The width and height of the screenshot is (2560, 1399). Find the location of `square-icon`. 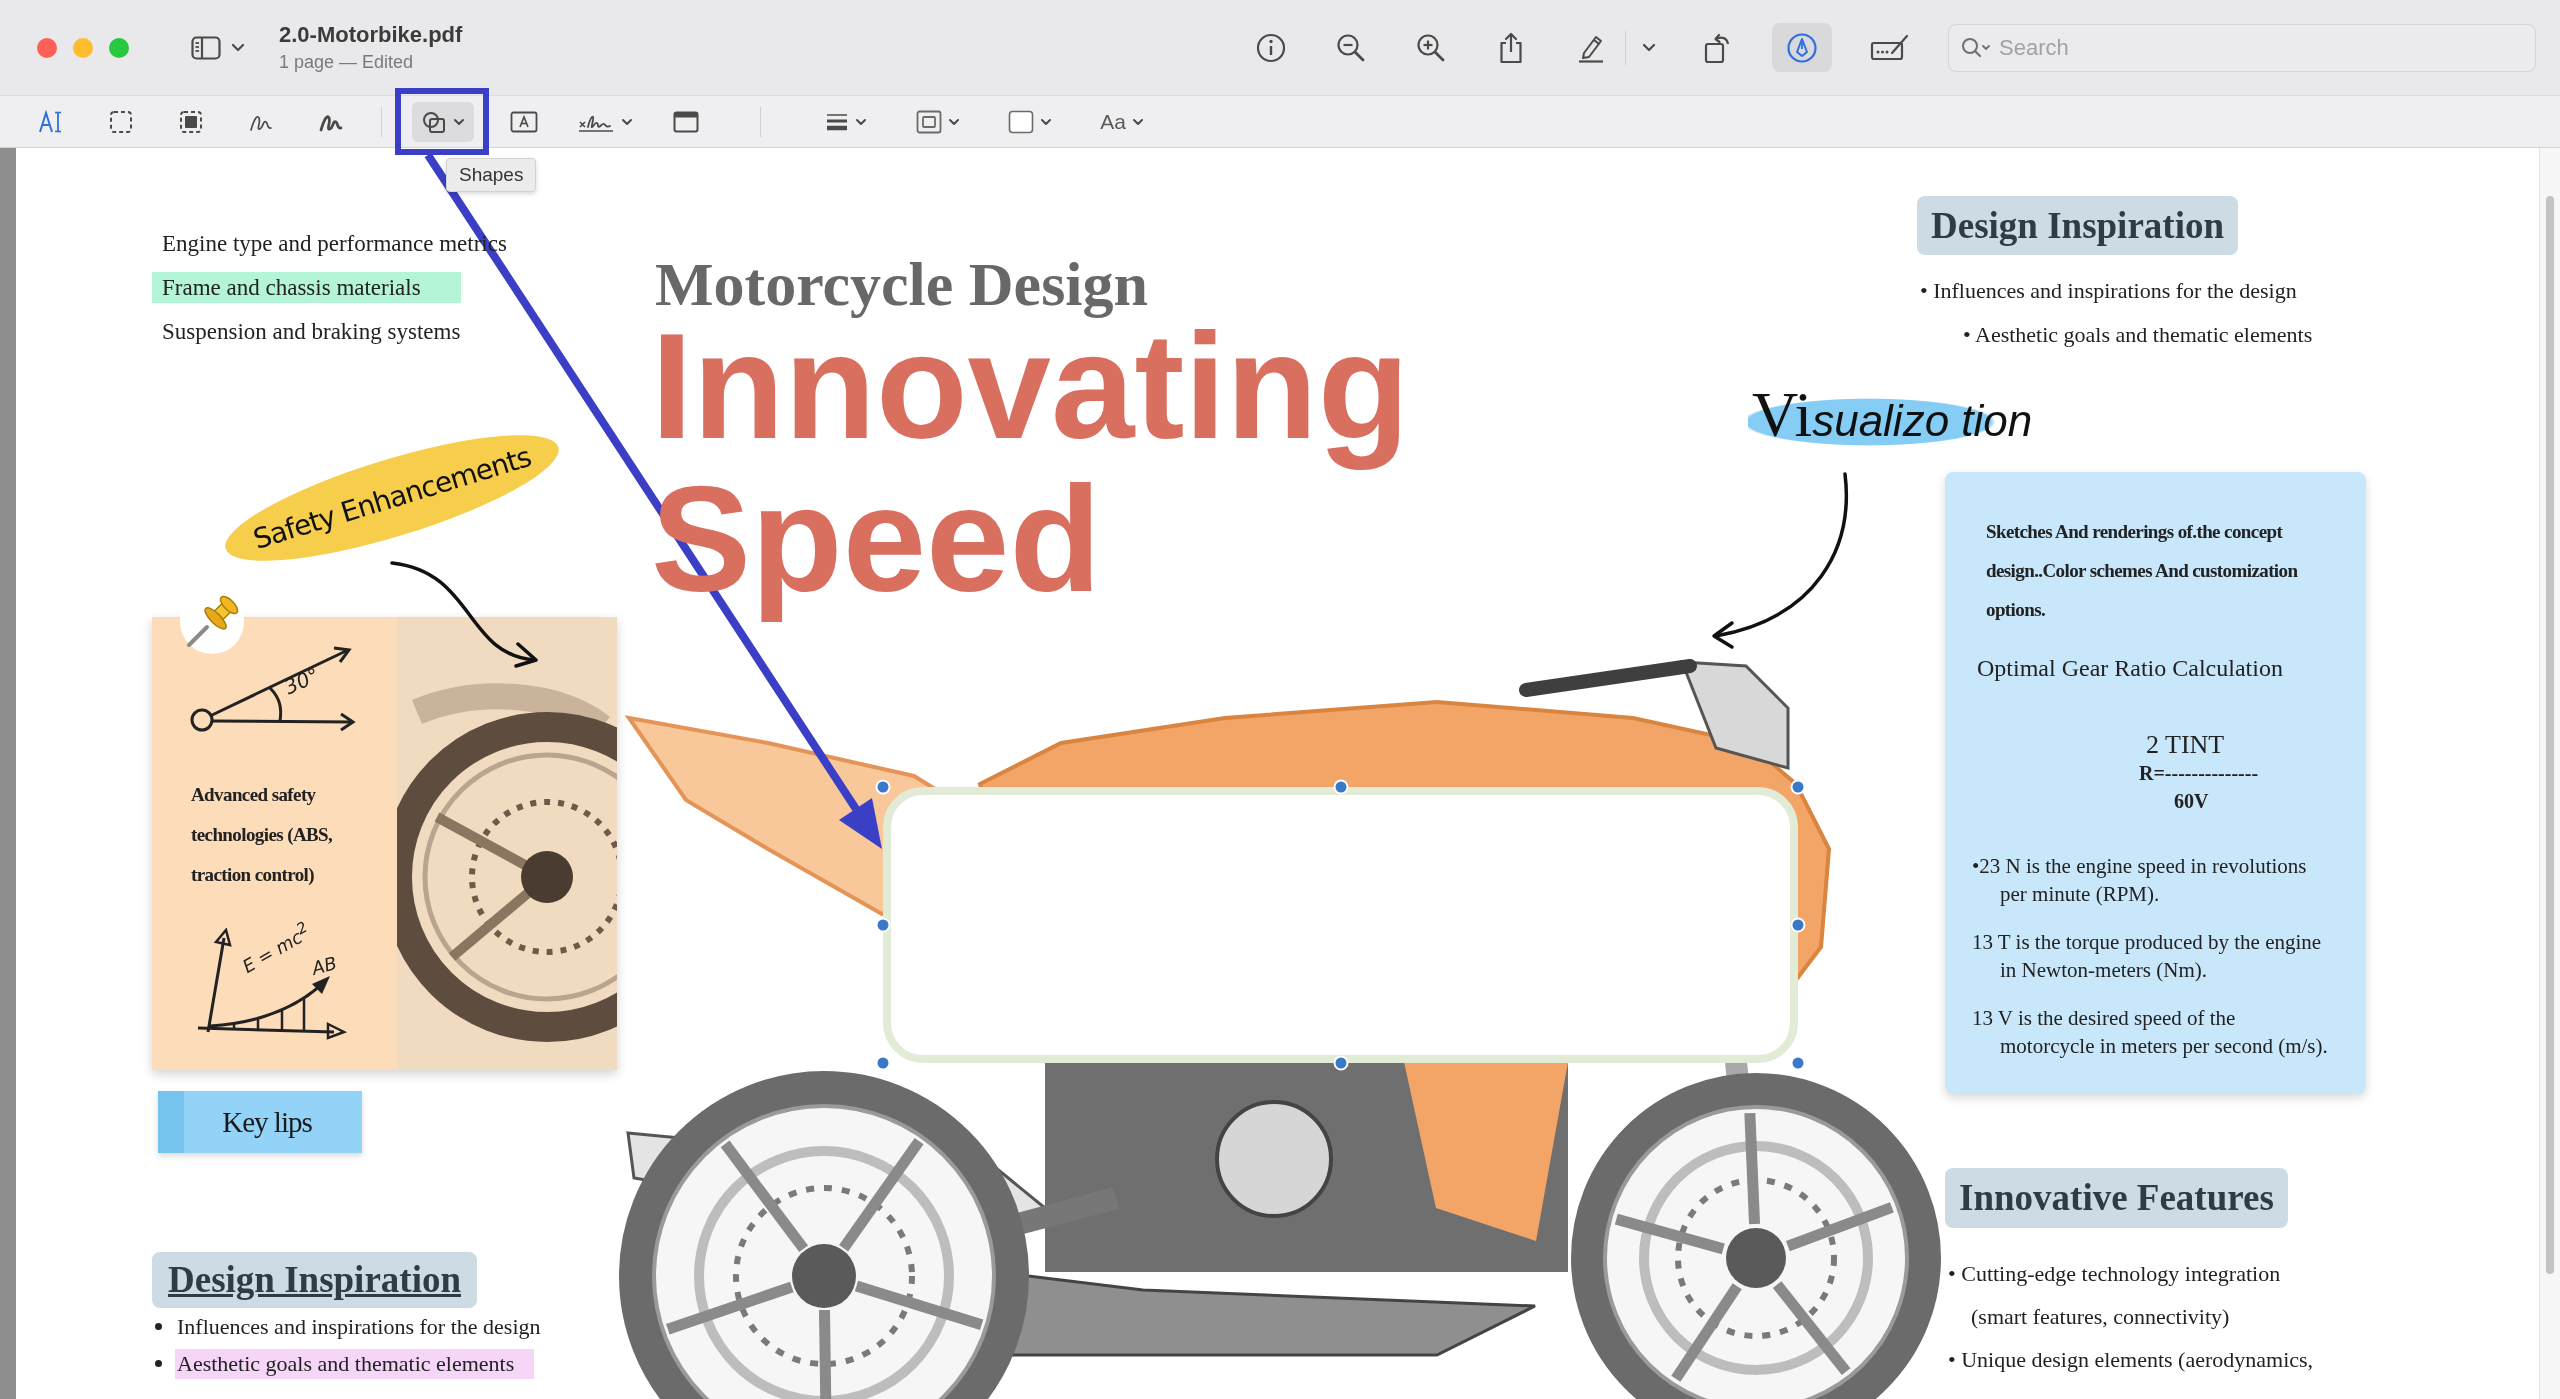

square-icon is located at coordinates (1021, 121).